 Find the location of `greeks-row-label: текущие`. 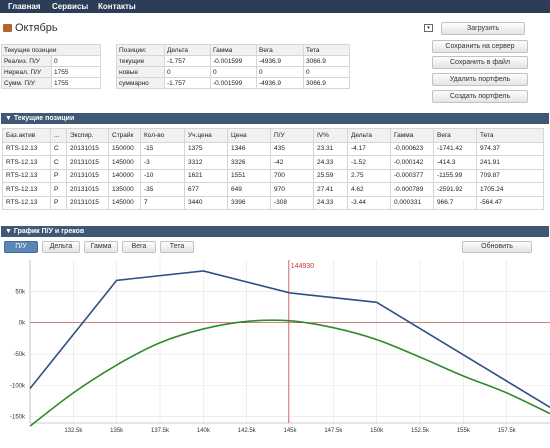

greeks-row-label: текущие is located at coordinates (140, 61).